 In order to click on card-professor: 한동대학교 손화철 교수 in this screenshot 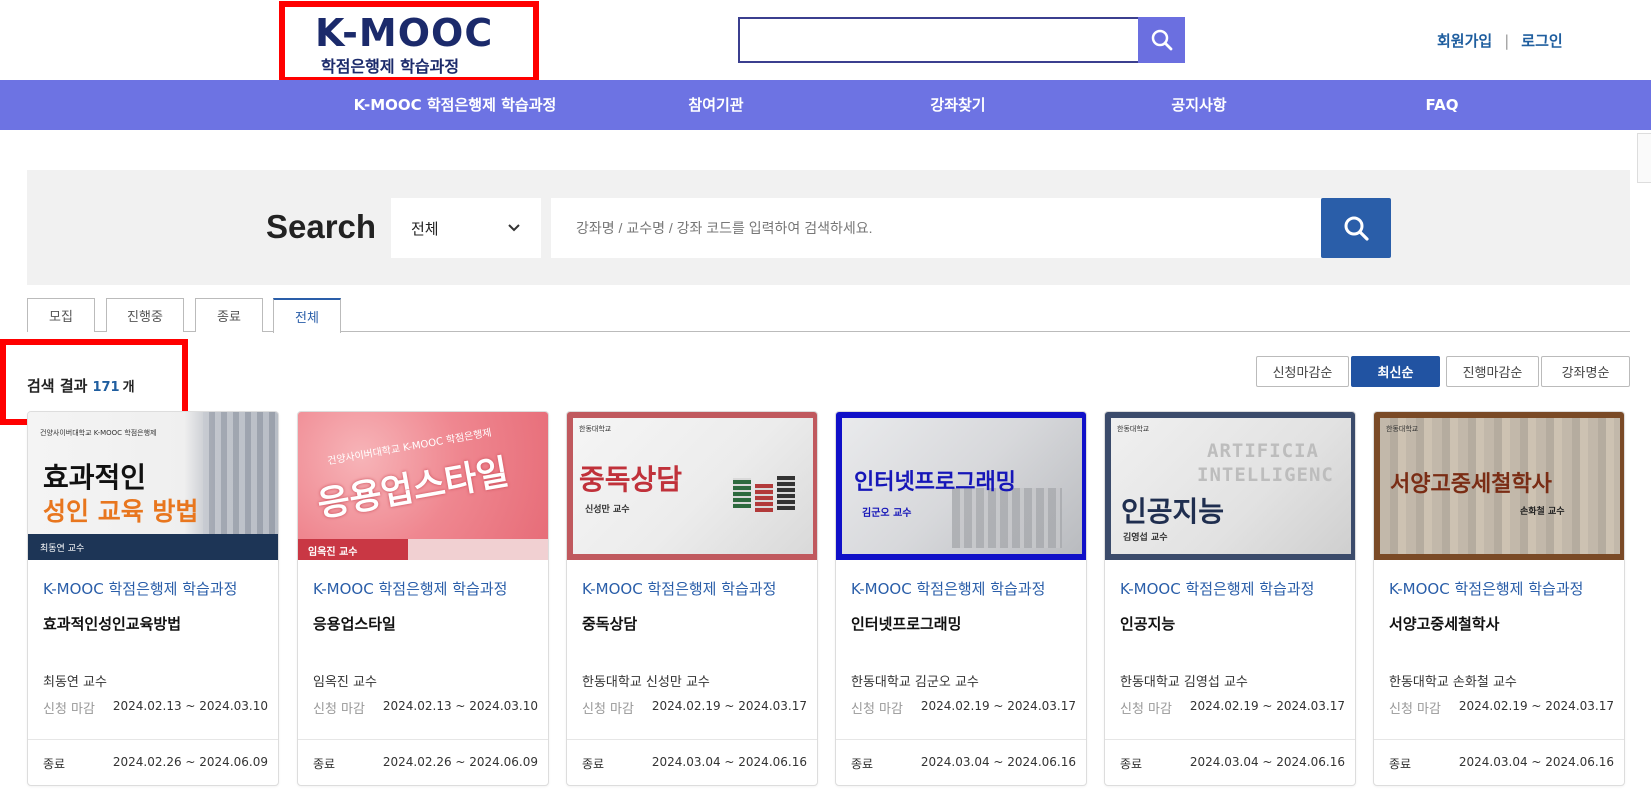, I will do `click(1453, 682)`.